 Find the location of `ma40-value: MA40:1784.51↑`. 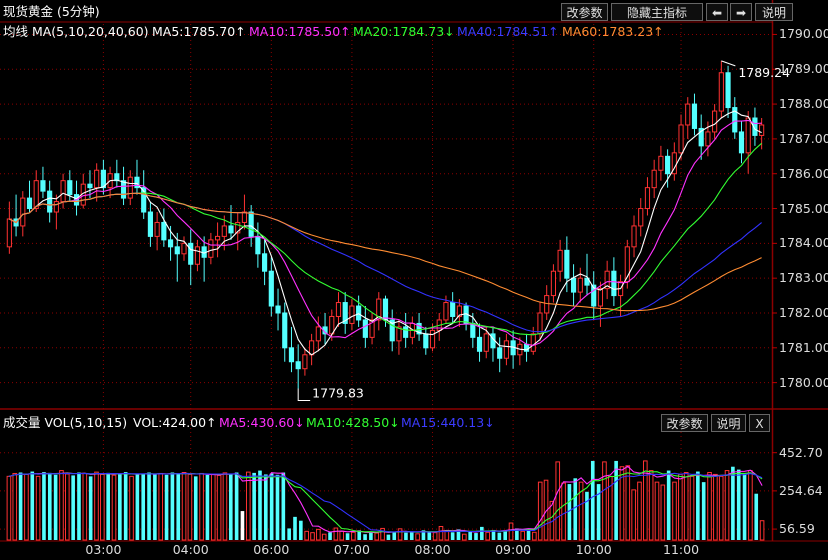

ma40-value: MA40:1784.51↑ is located at coordinates (508, 31).